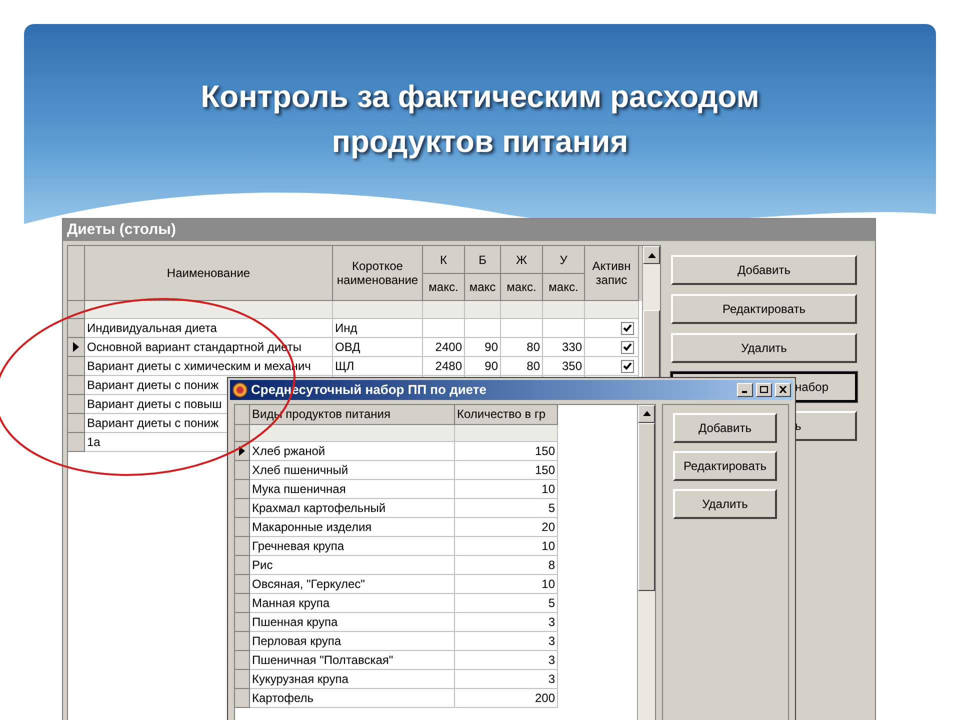  What do you see at coordinates (352, 584) in the screenshot?
I see `table-cell: Овсяная, "Геркулес"` at bounding box center [352, 584].